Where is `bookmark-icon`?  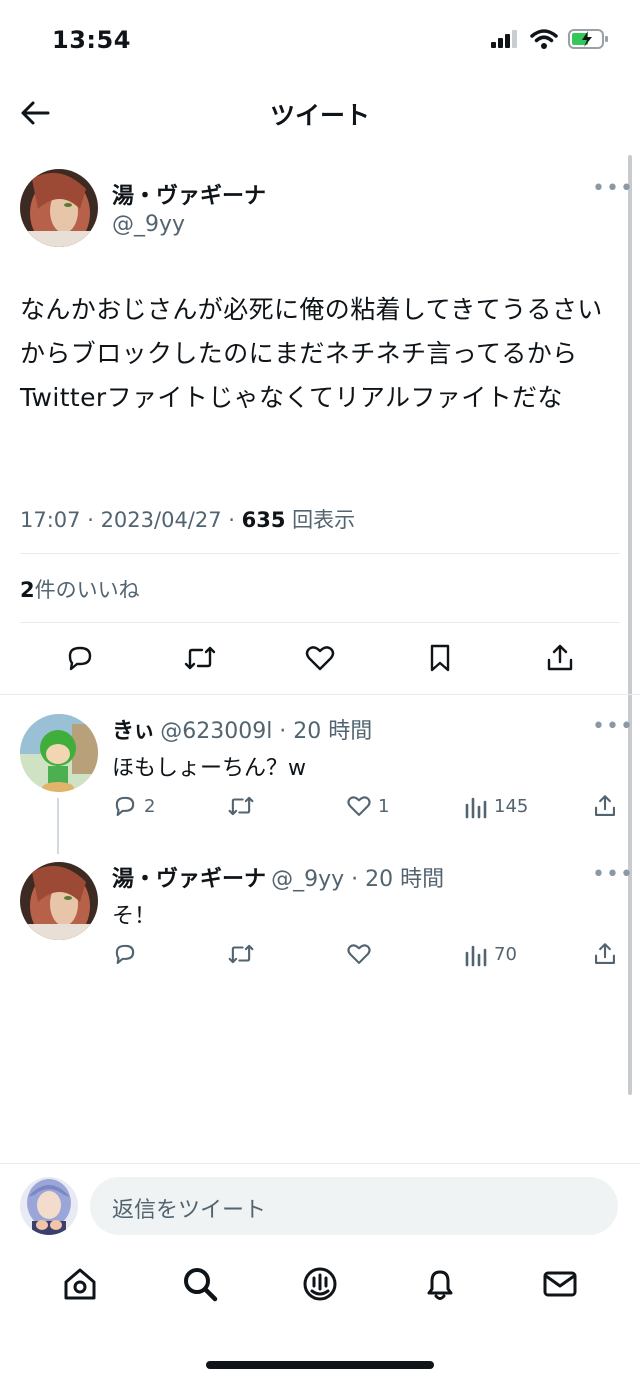 bookmark-icon is located at coordinates (440, 658).